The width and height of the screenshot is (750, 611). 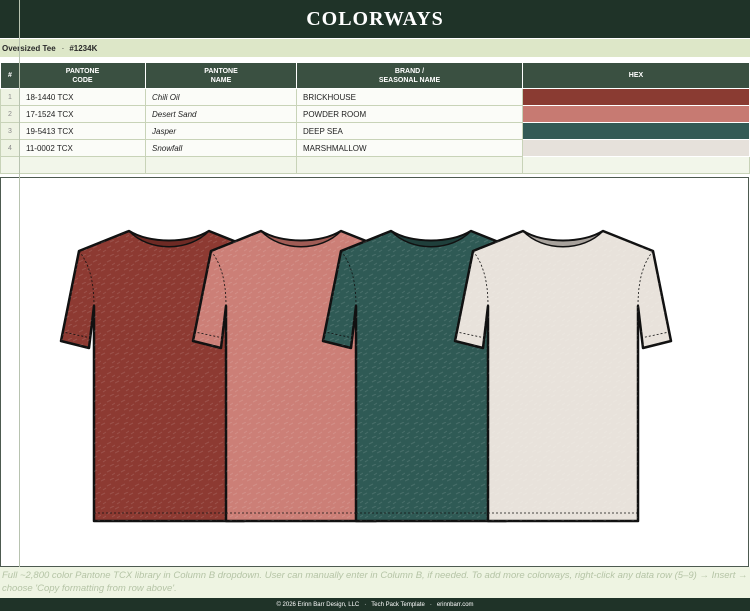 I want to click on pantone-name-cell: Chili Oil, so click(x=221, y=97).